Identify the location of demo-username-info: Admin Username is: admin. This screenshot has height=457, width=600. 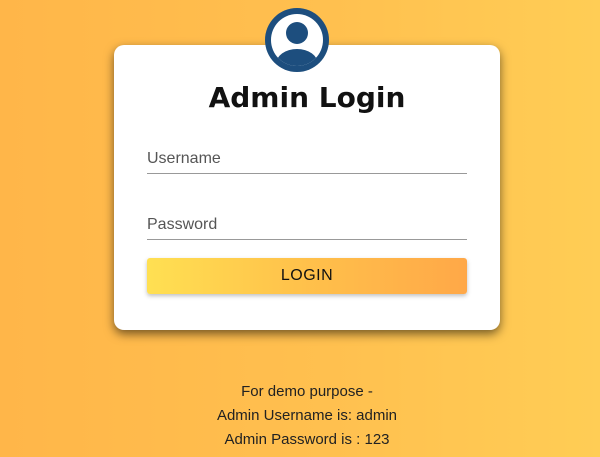
(307, 415).